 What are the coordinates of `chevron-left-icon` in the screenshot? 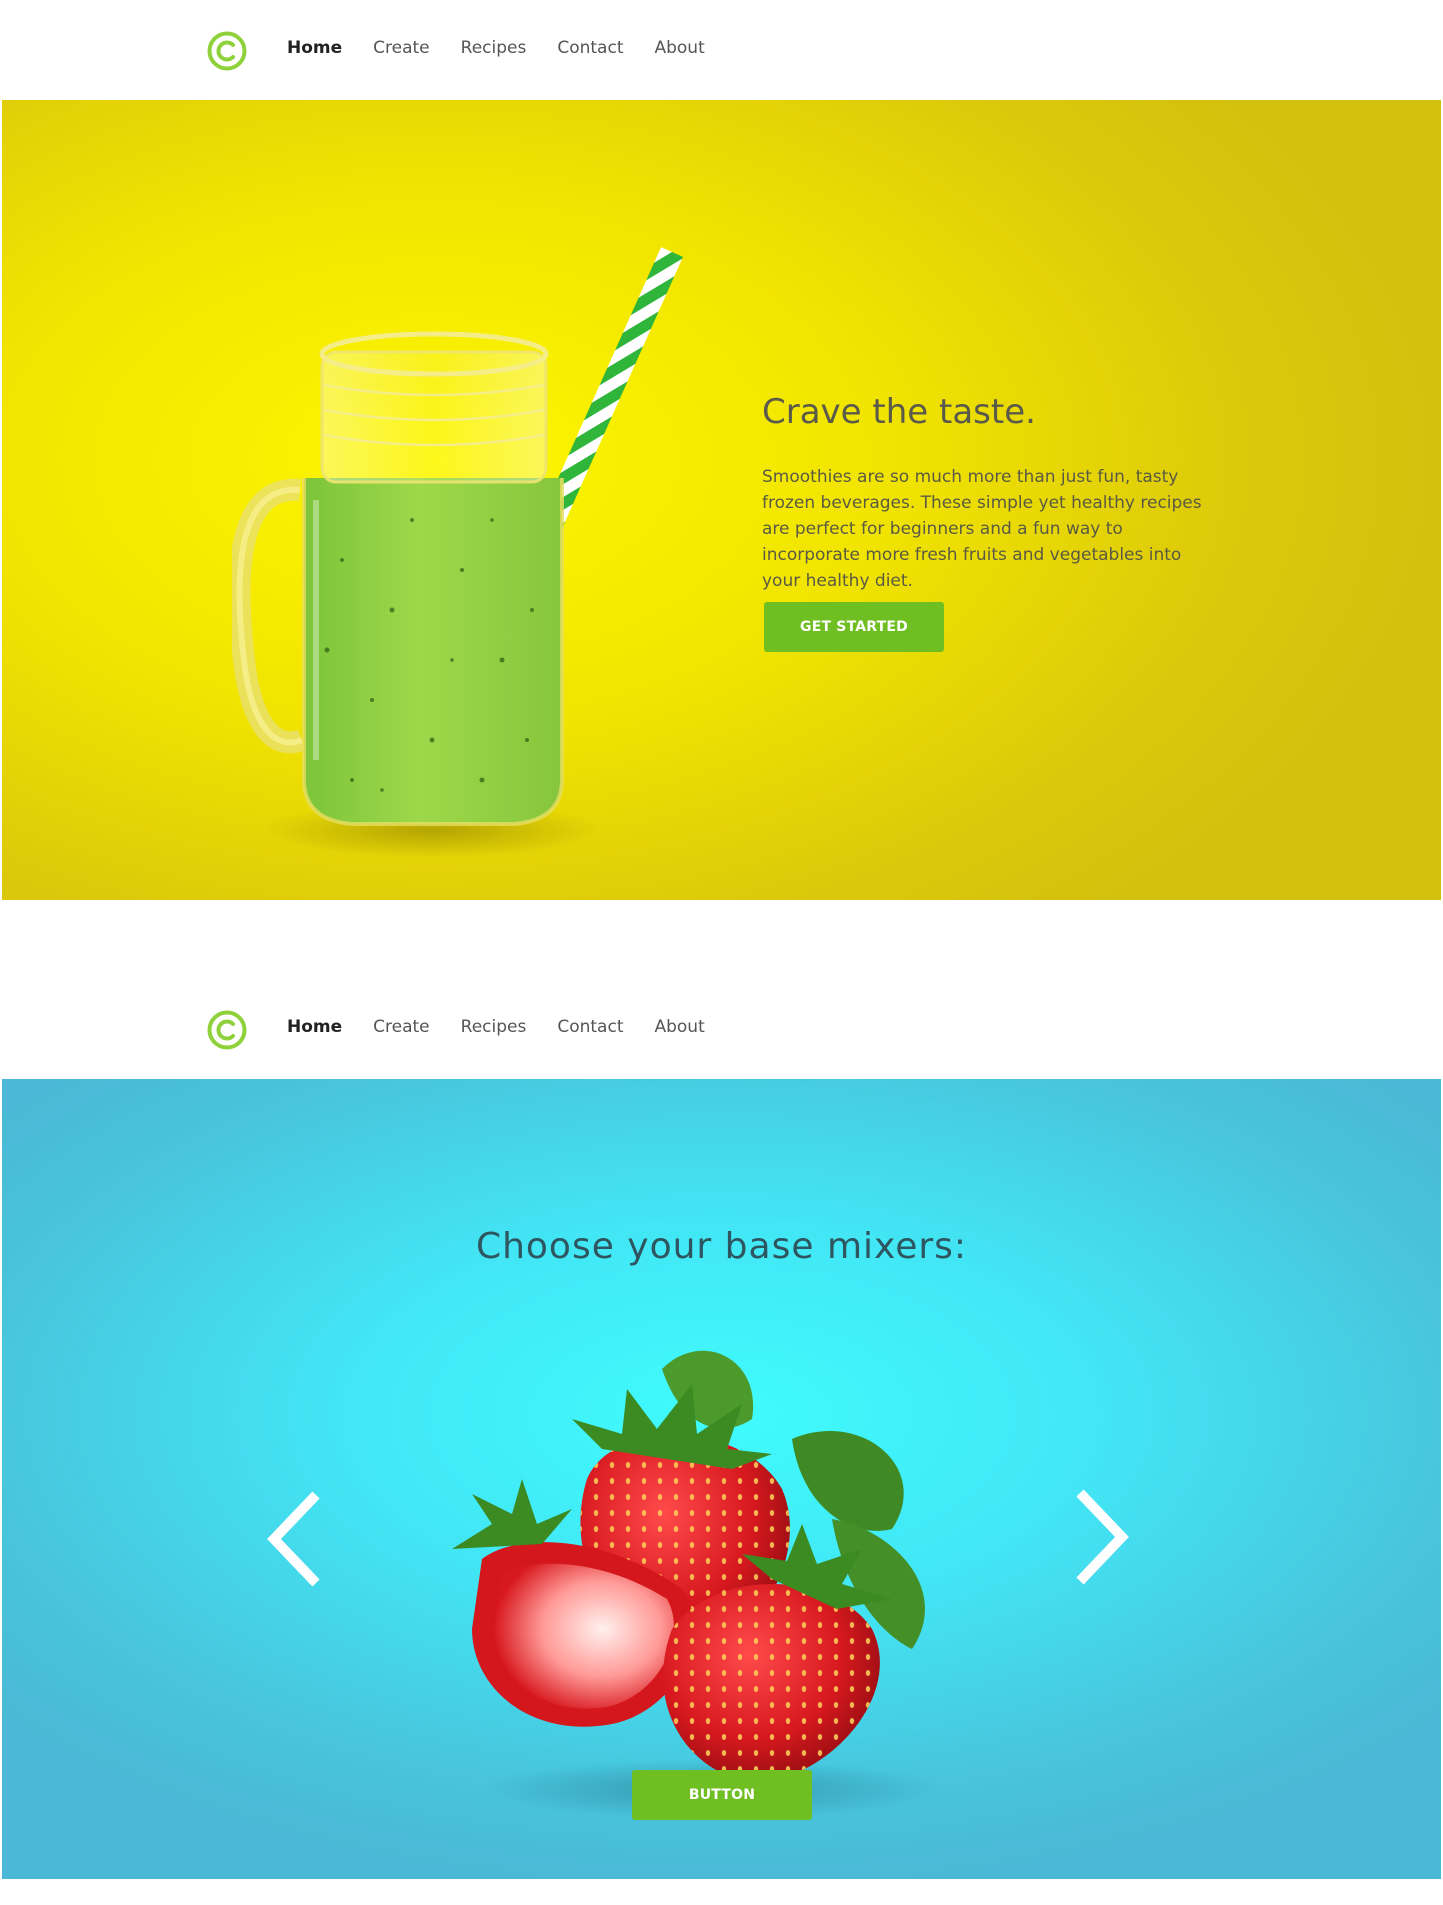 It's located at (296, 1539).